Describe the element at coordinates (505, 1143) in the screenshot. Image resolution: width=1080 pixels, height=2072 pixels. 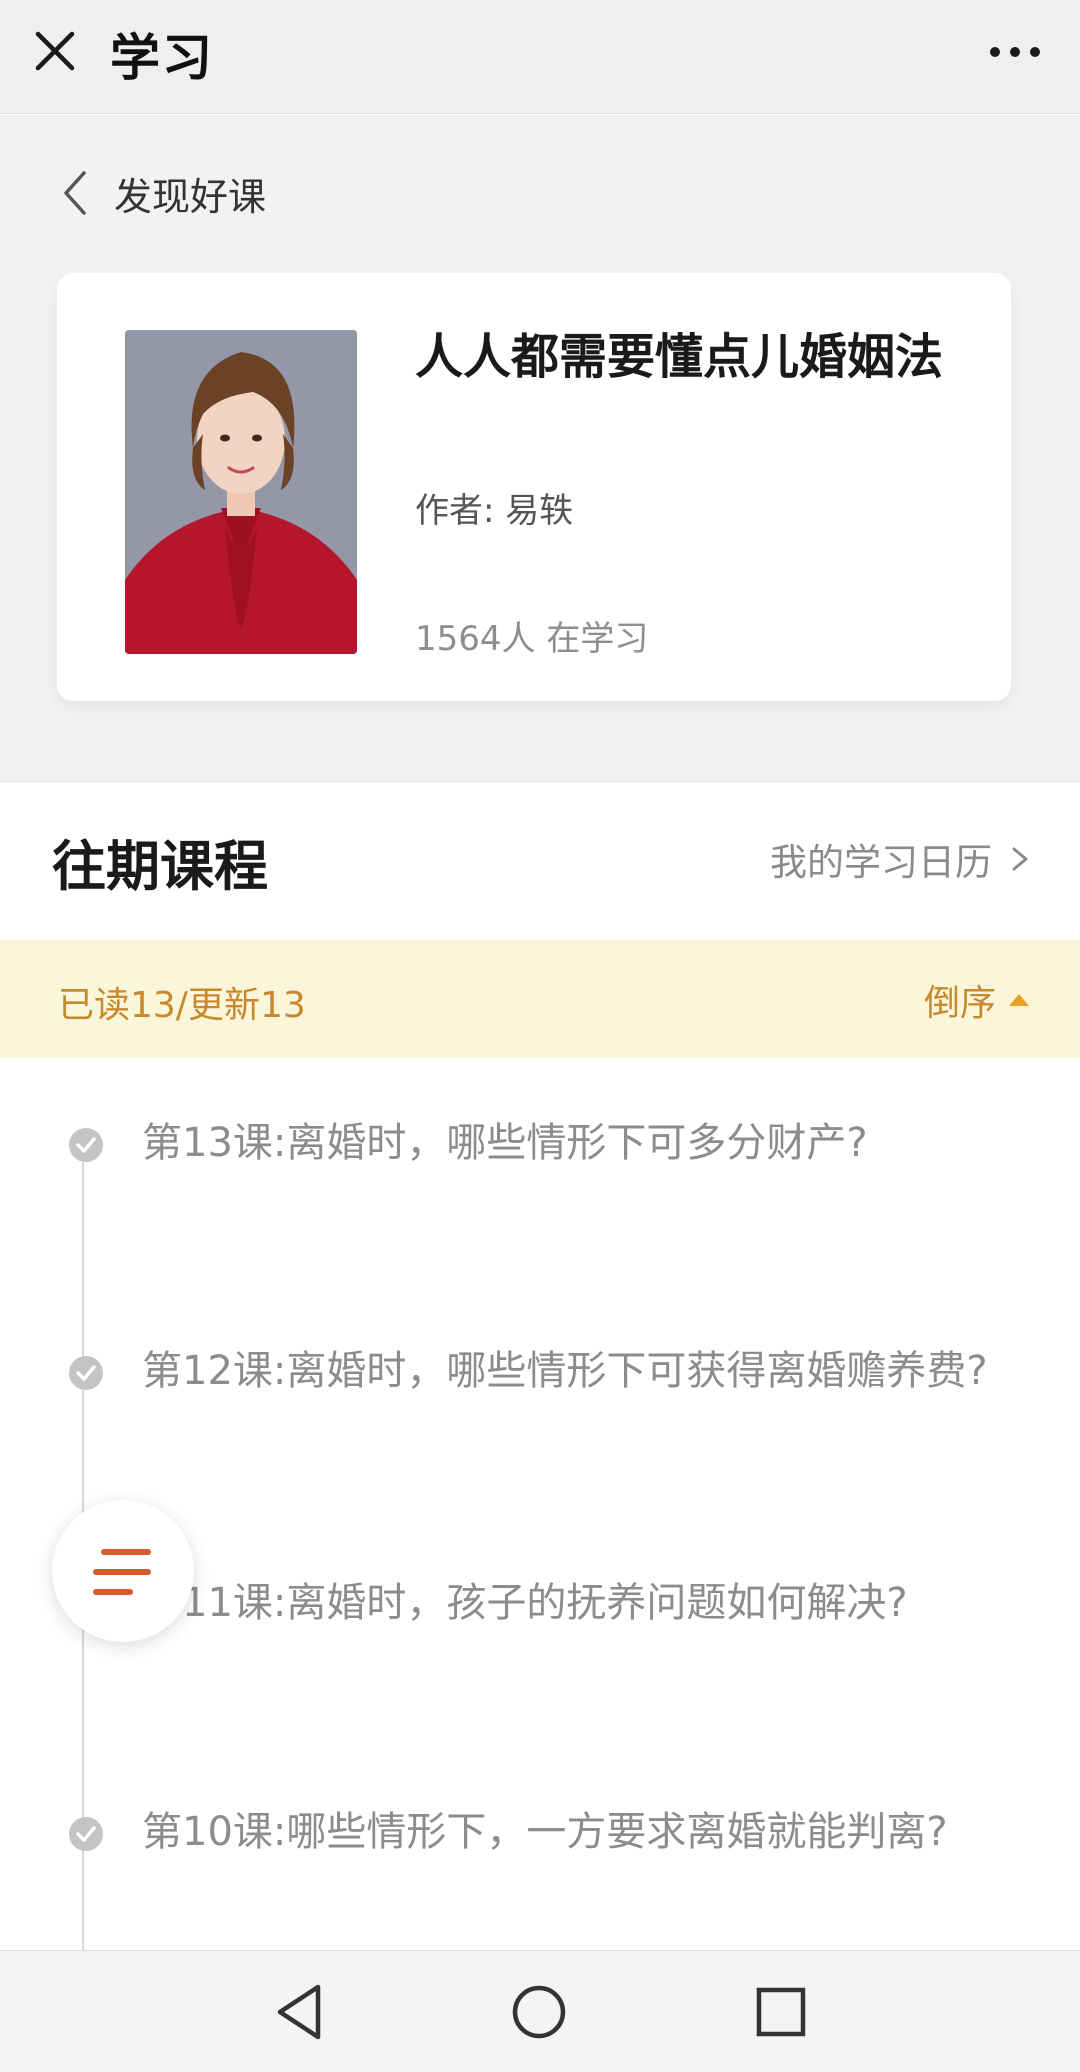
I see `lesson-title: 第13课:离婚时，哪些情形下可多分财产?` at that location.